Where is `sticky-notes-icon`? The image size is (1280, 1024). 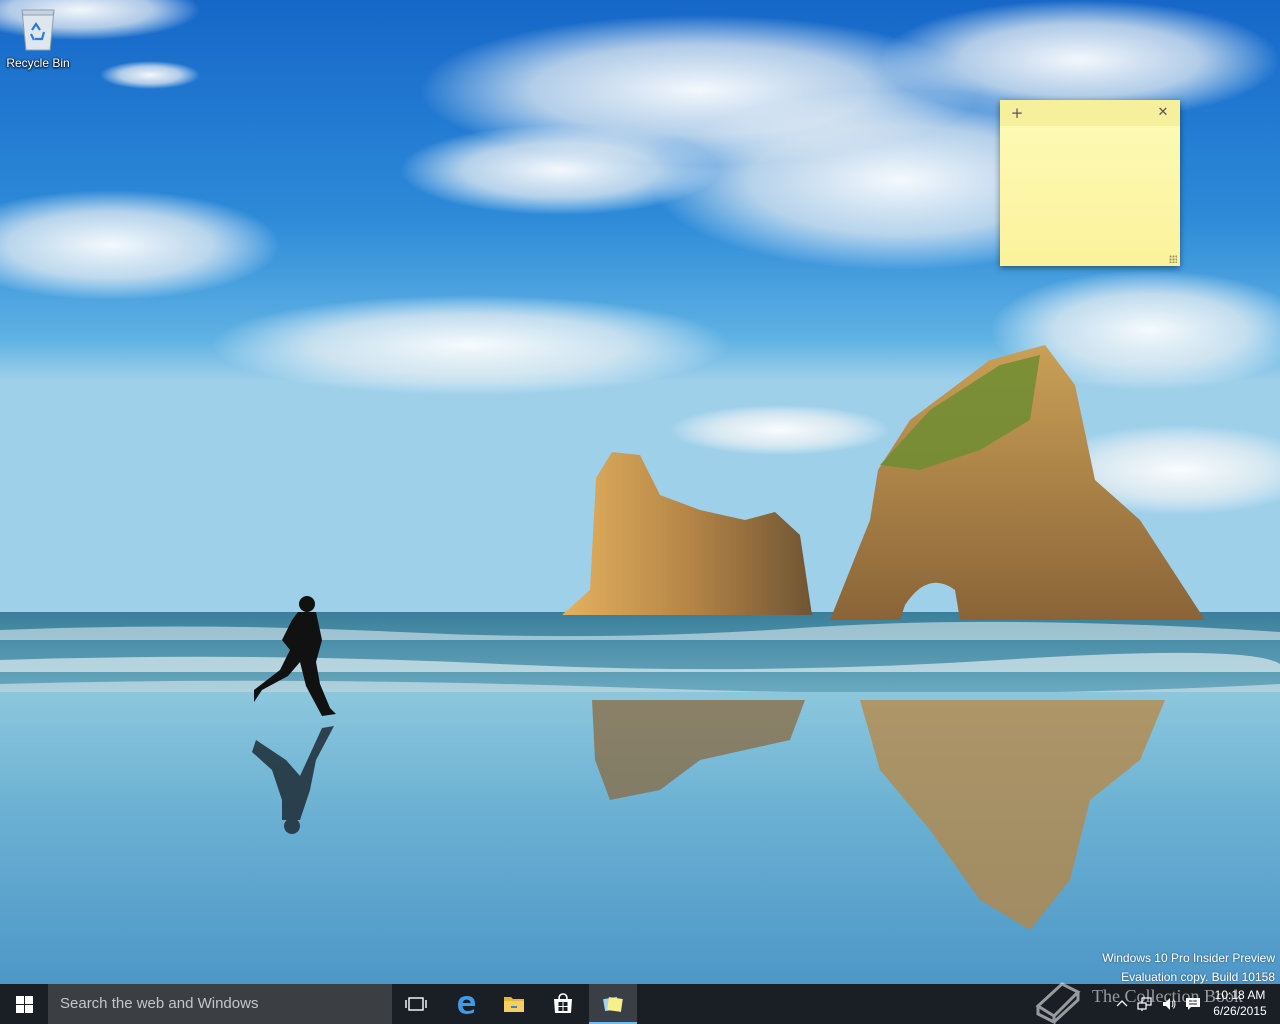 sticky-notes-icon is located at coordinates (613, 1004).